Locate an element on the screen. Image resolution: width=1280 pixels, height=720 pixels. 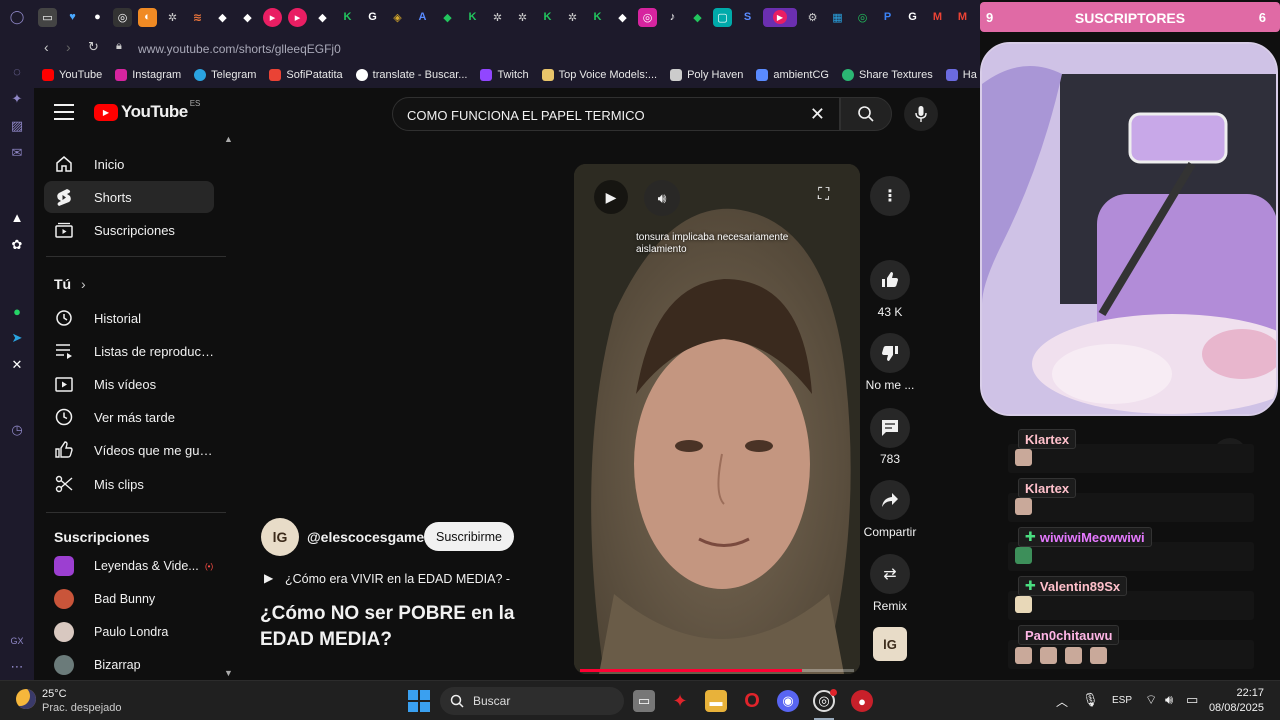
history-icon: ◷ is located at coordinates (17, 430).